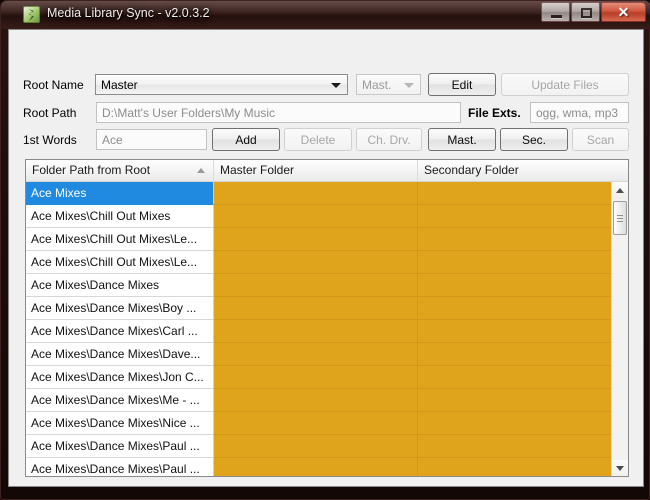  I want to click on add-button: Add, so click(246, 139).